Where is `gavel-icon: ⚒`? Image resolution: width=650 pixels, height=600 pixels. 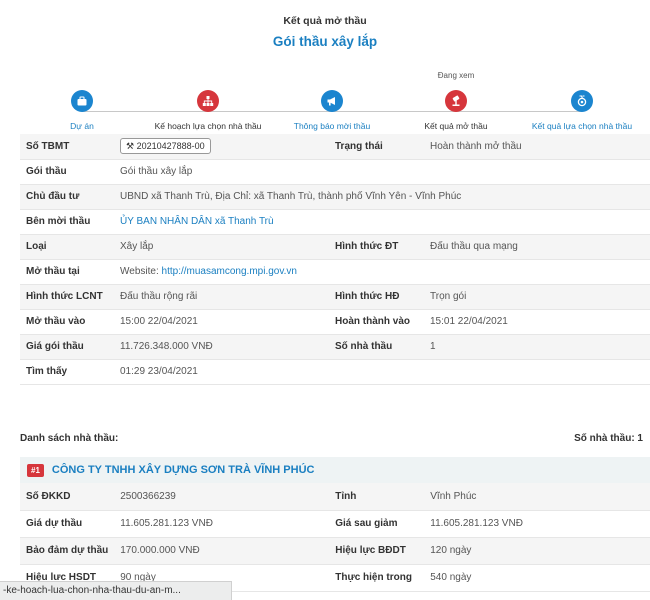
gavel-icon: ⚒ is located at coordinates (130, 146).